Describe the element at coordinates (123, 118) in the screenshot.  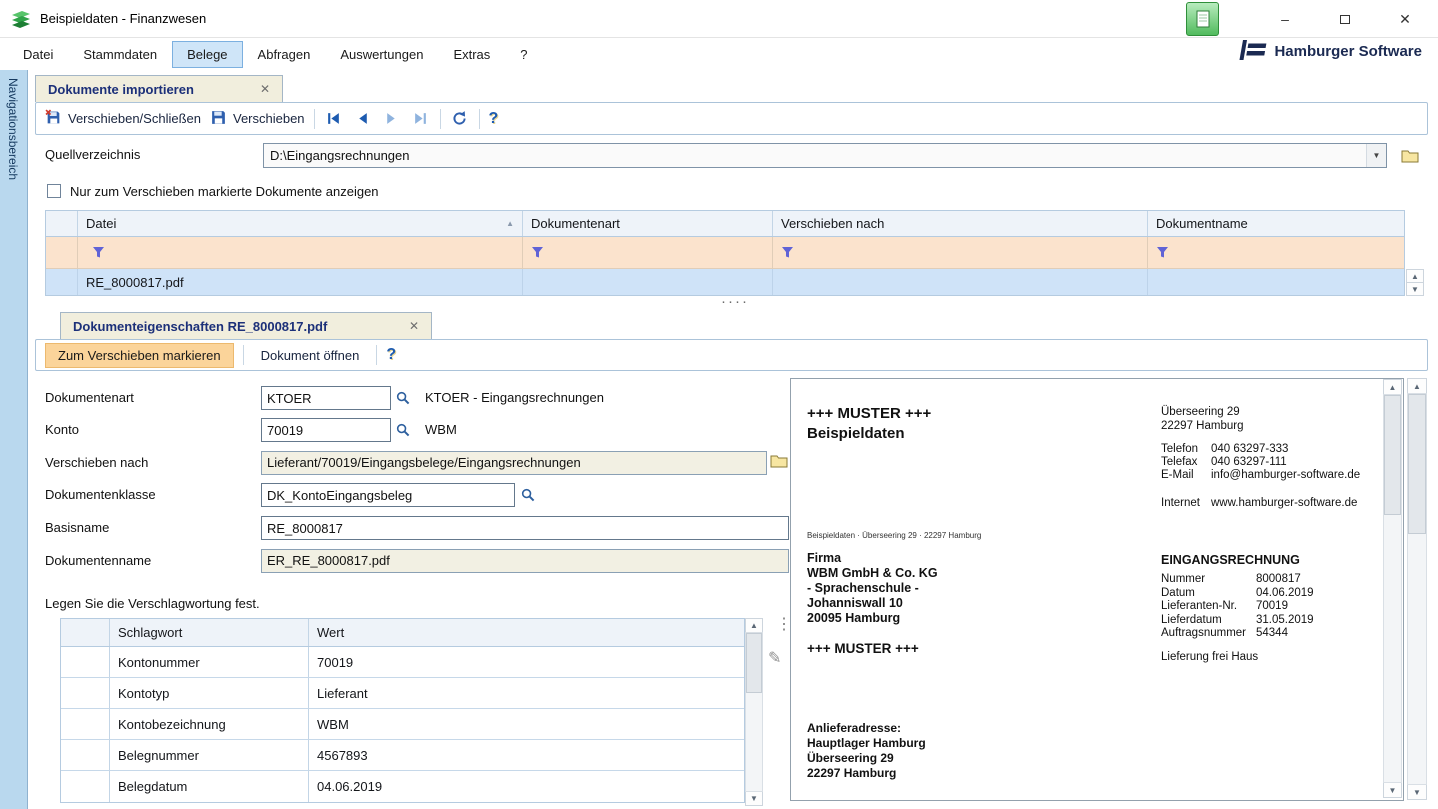
I see `move-close-button: Verschieben/Schließen` at that location.